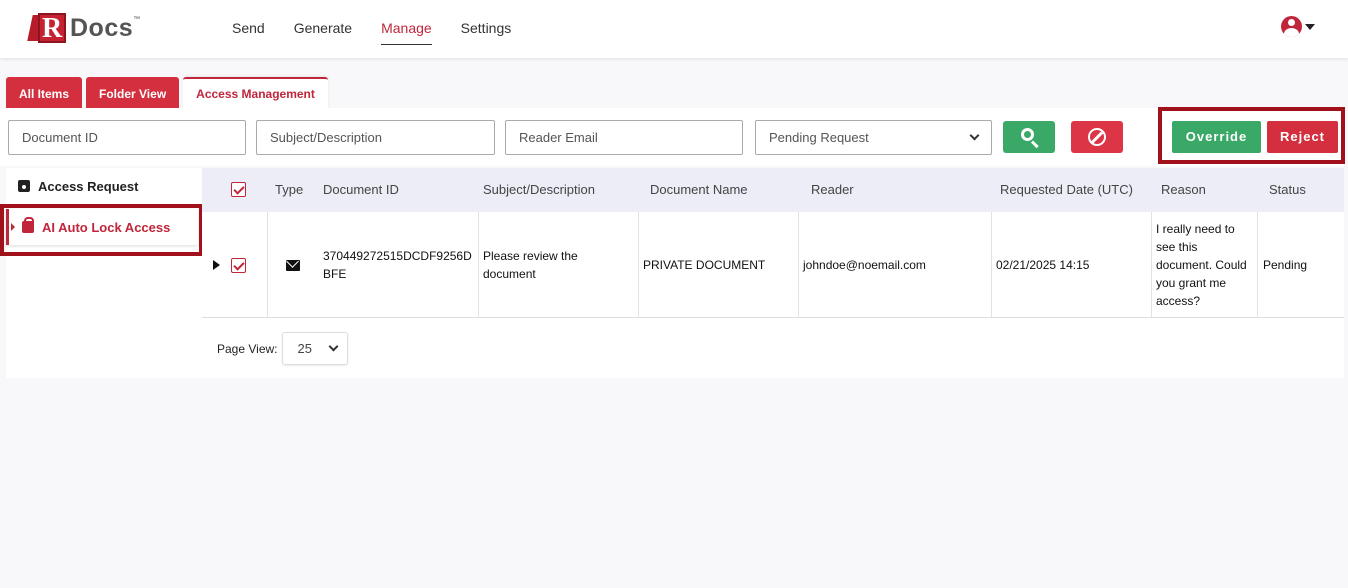 Image resolution: width=1348 pixels, height=588 pixels. What do you see at coordinates (133, 93) in the screenshot?
I see `tab-folder-view: Folder View` at bounding box center [133, 93].